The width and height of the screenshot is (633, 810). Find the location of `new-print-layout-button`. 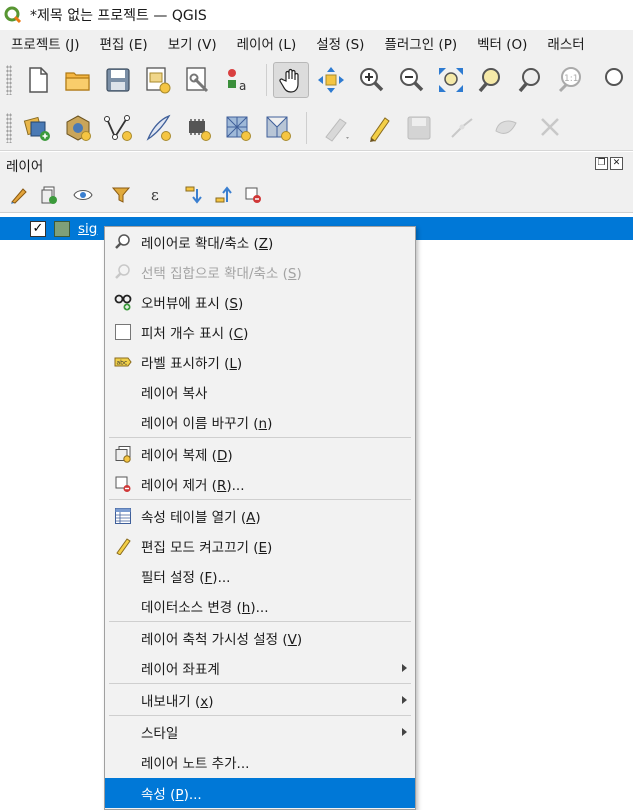

new-print-layout-button is located at coordinates (158, 80).